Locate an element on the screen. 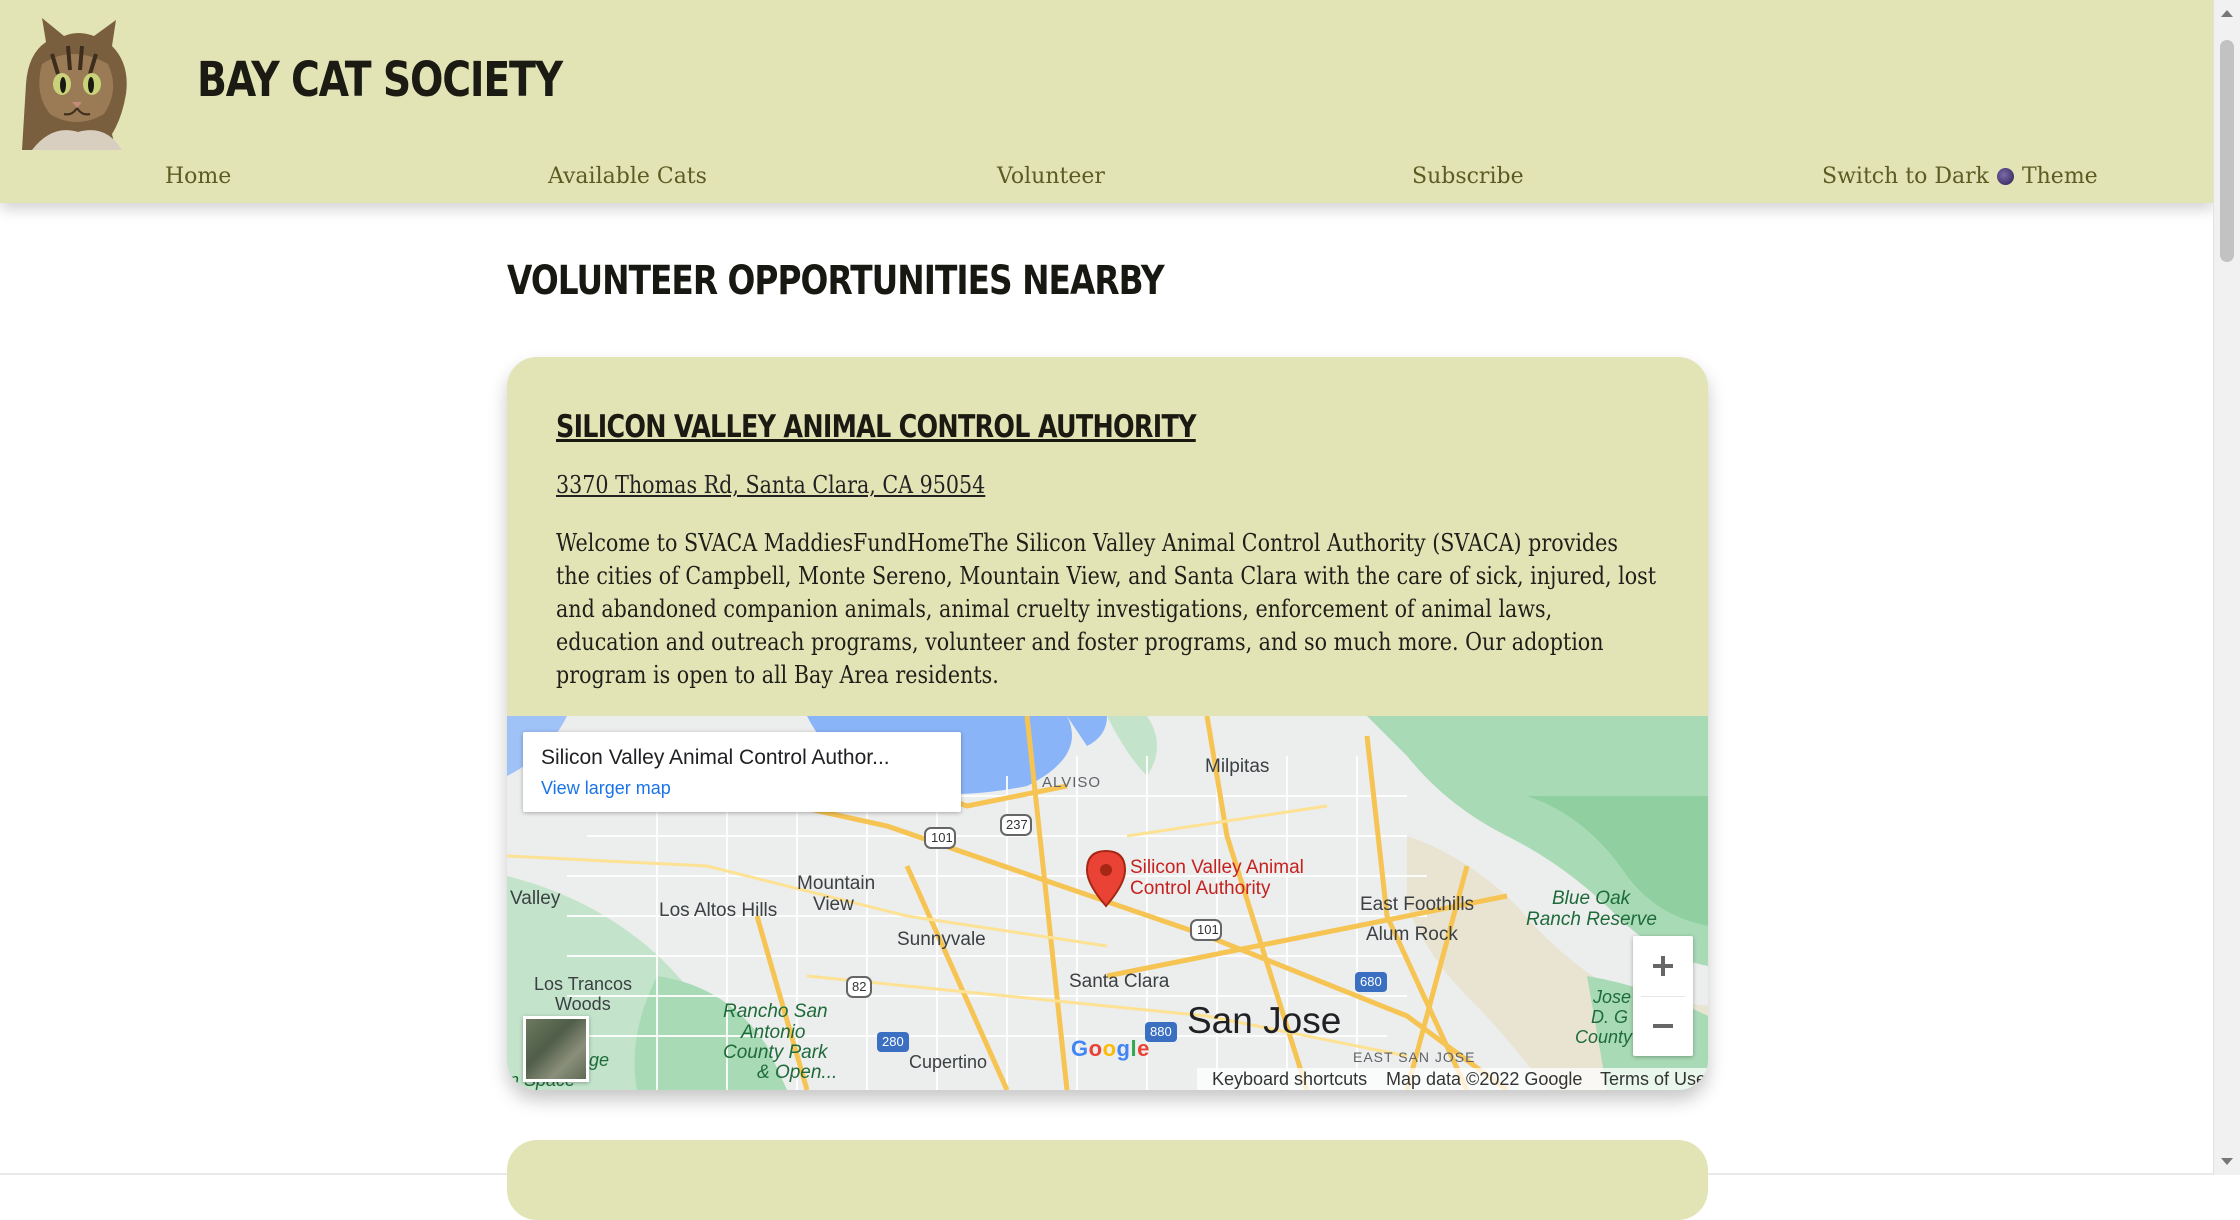 This screenshot has width=2240, height=1220. highway-shield: 680 is located at coordinates (1371, 981).